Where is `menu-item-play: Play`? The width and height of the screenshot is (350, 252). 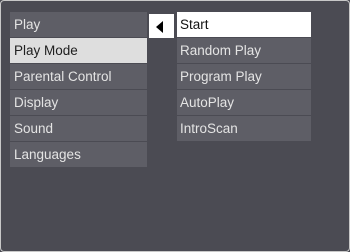
menu-item-play: Play is located at coordinates (78, 24).